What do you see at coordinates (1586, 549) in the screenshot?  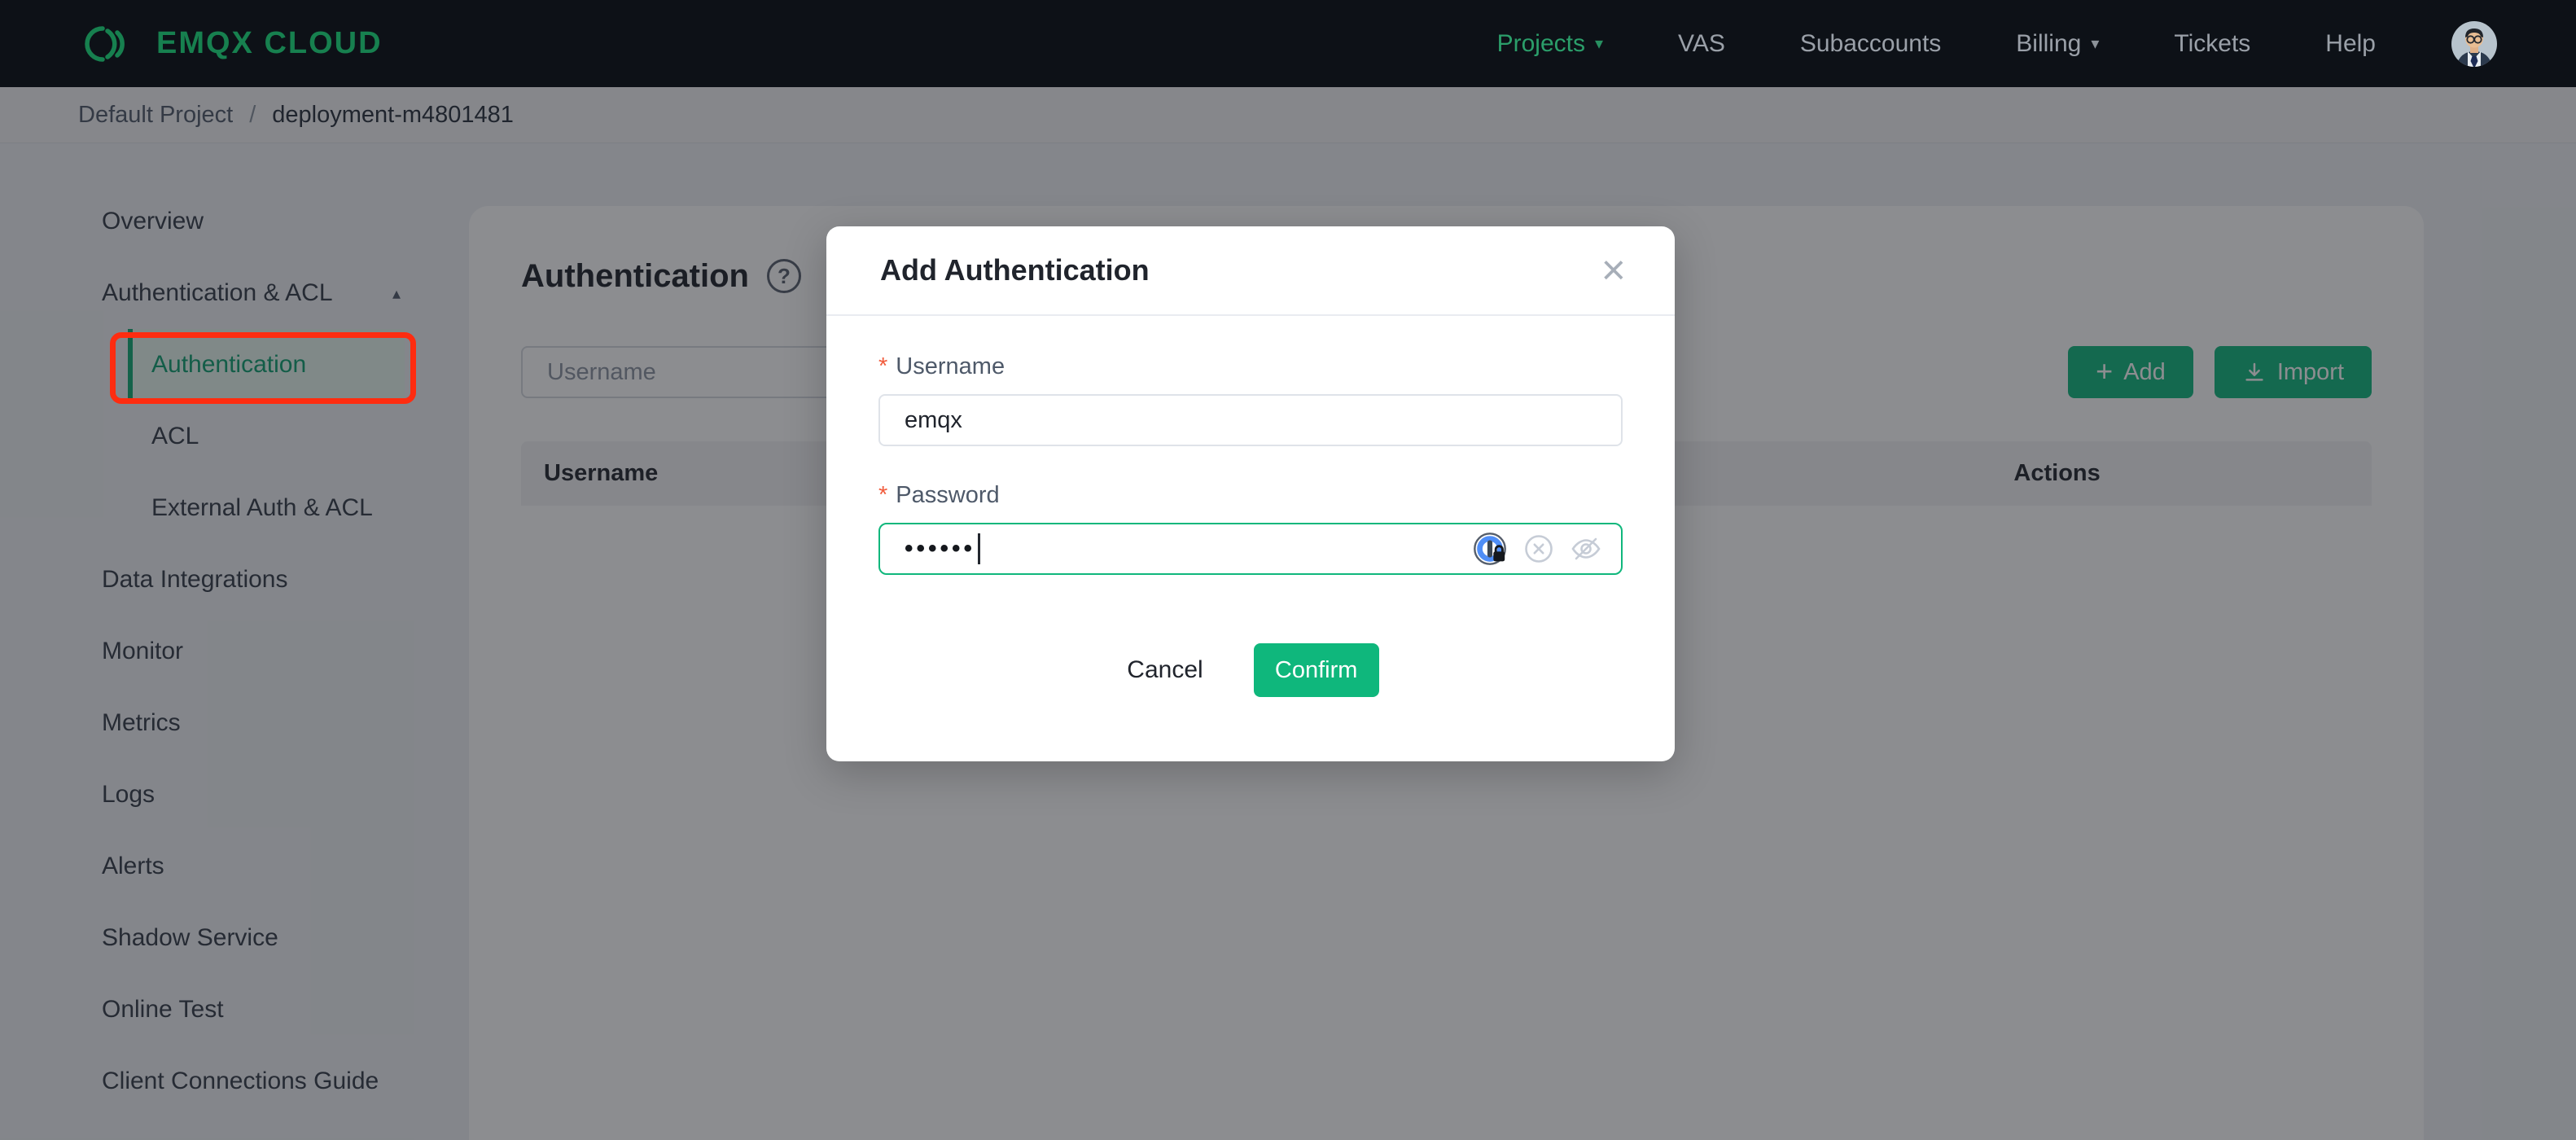 I see `eye-off-icon` at bounding box center [1586, 549].